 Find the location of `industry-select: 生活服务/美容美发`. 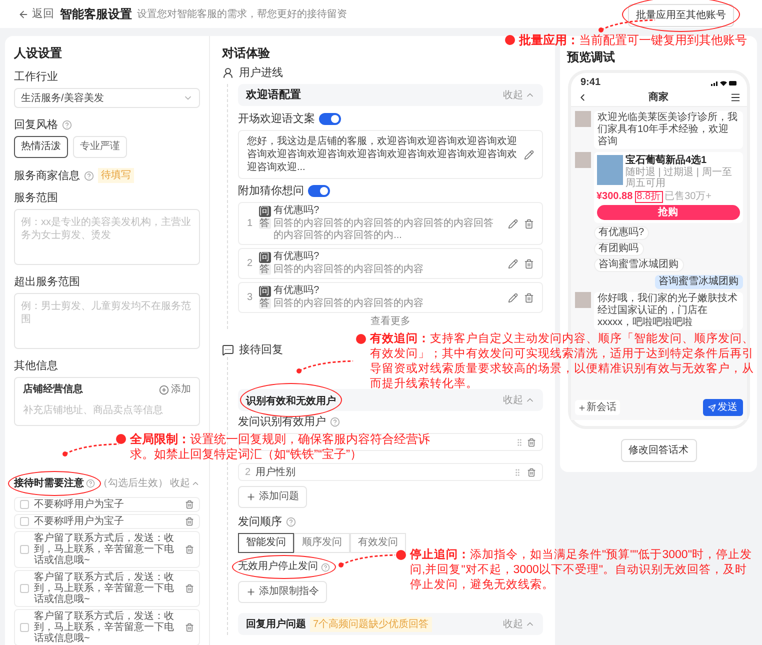

industry-select: 生活服务/美容美发 is located at coordinates (107, 98).